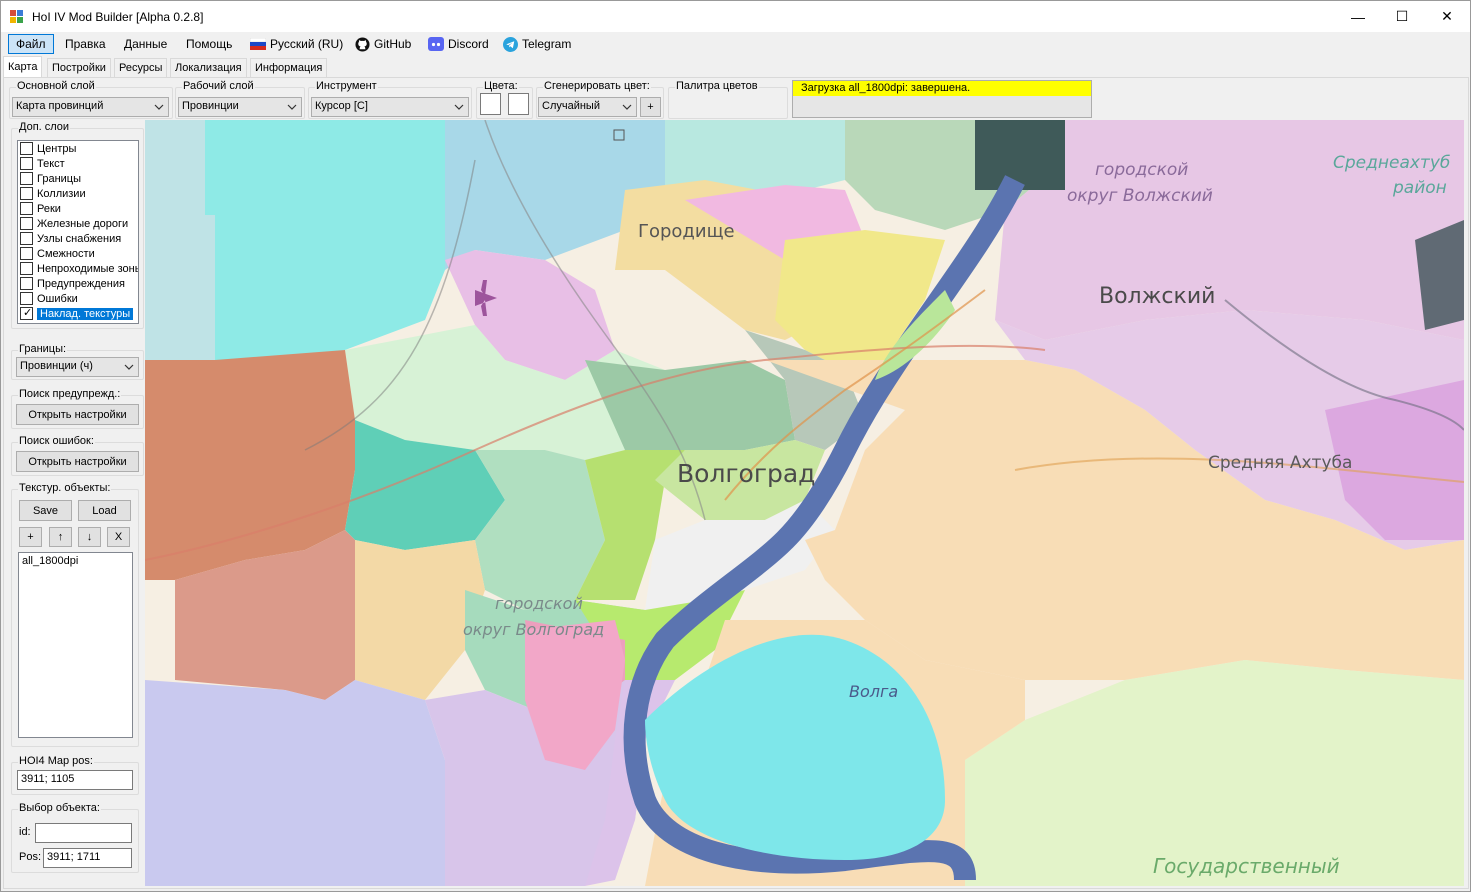  What do you see at coordinates (1420, 188) in the screenshot?
I see `map-label-sredneakhtubinsky-line2: район` at bounding box center [1420, 188].